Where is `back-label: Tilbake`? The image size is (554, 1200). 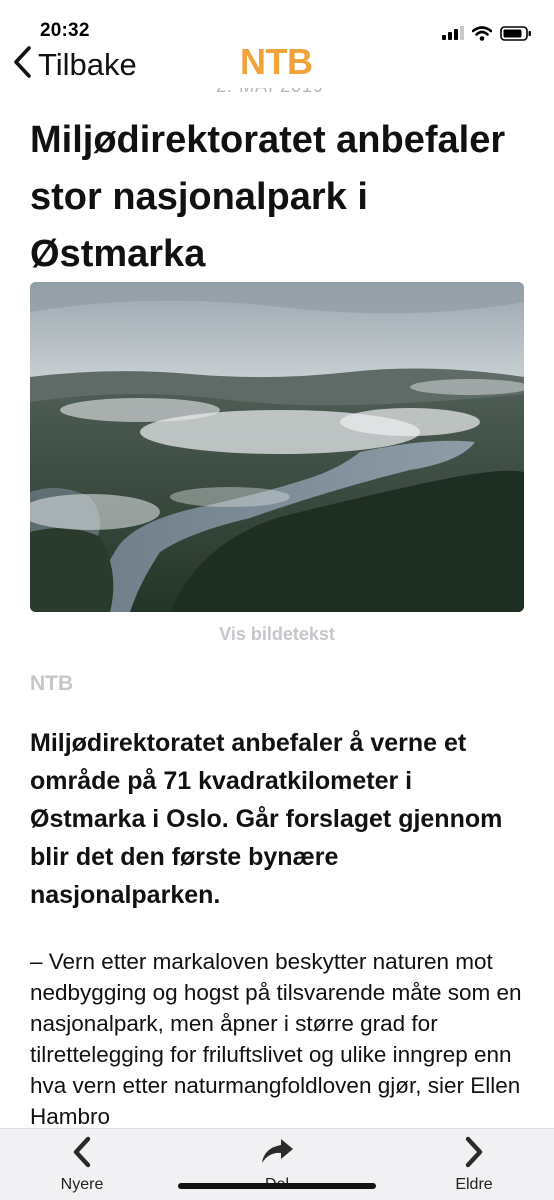
back-label: Tilbake is located at coordinates (87, 64).